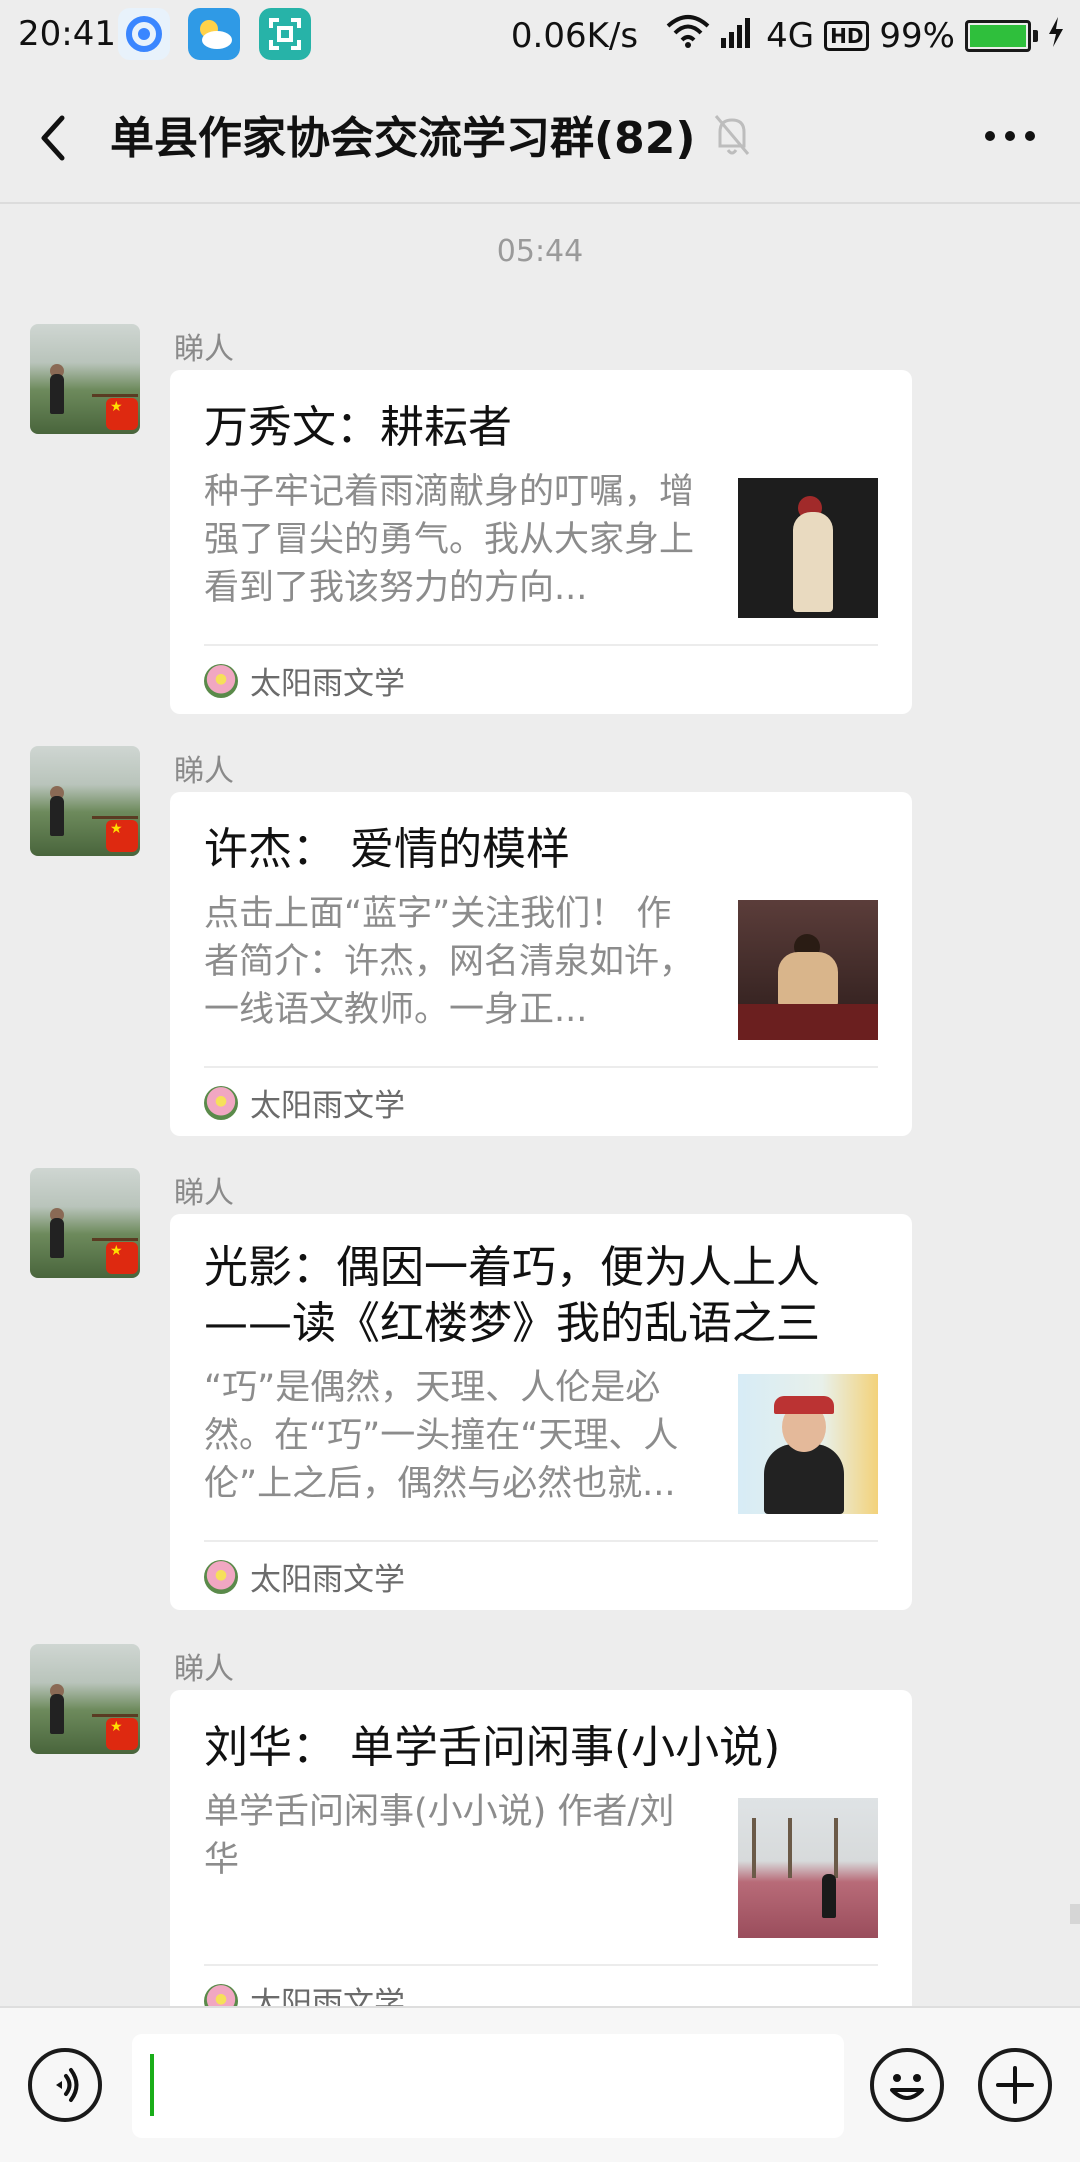 This screenshot has height=2162, width=1080. Describe the element at coordinates (1015, 2085) in the screenshot. I see `plus-icon` at that location.